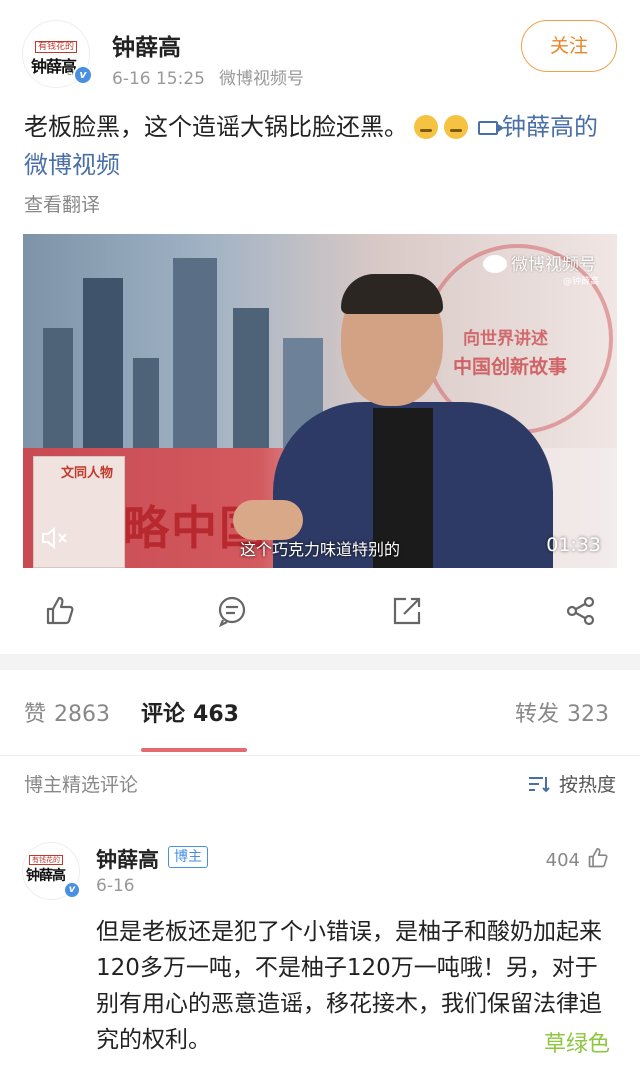  Describe the element at coordinates (321, 146) in the screenshot. I see `post-text: 老板脸黑，这个造谣大锅比脸还黑。 钟薛高的微博视频` at that location.